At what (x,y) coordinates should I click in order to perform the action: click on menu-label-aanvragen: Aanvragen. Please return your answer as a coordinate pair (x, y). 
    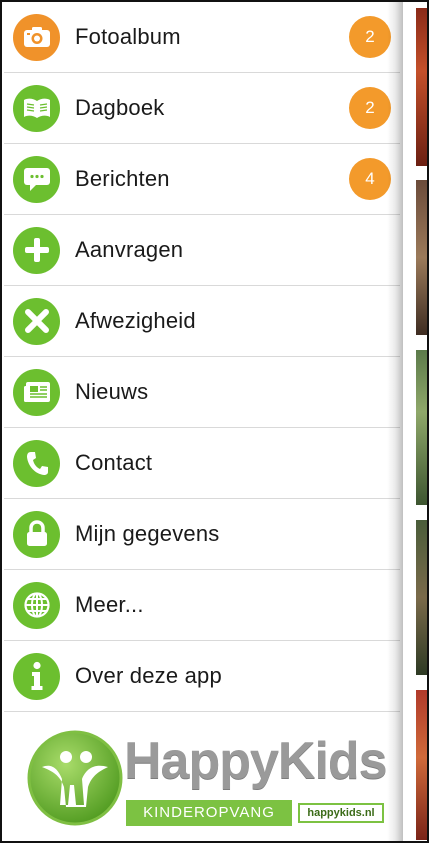
    Looking at the image, I should click on (129, 249).